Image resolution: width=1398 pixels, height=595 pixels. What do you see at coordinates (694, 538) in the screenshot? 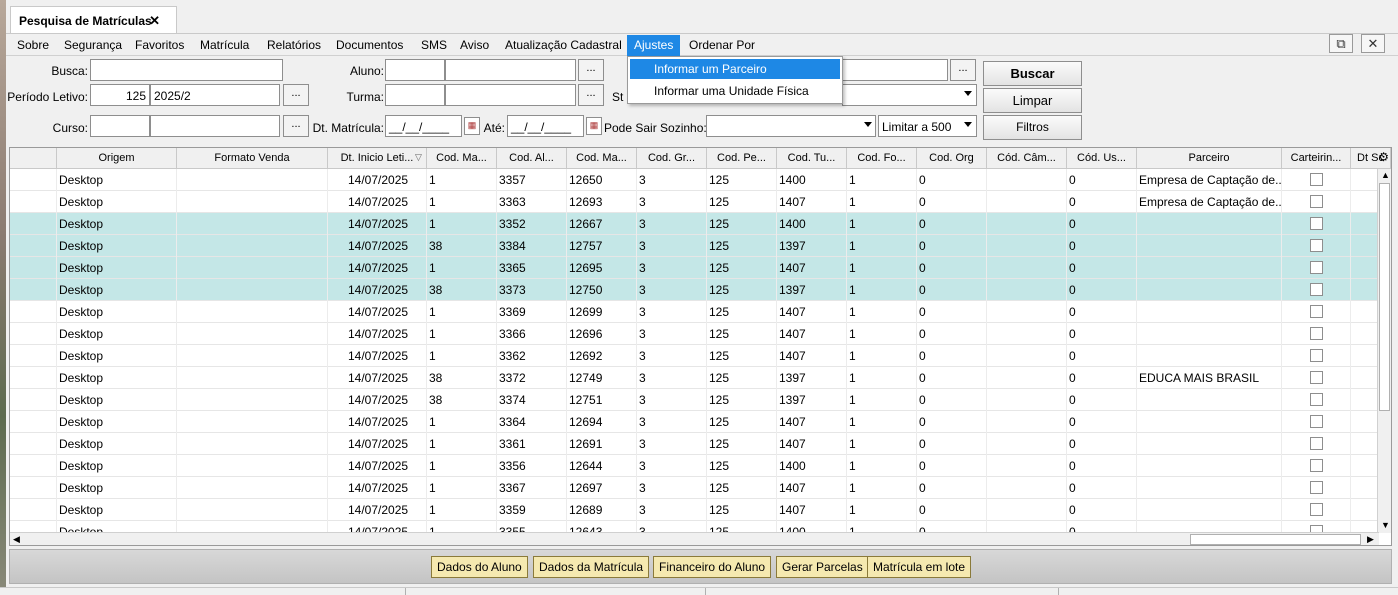
I see `horizontal-scrollbar: ◀ ▶` at bounding box center [694, 538].